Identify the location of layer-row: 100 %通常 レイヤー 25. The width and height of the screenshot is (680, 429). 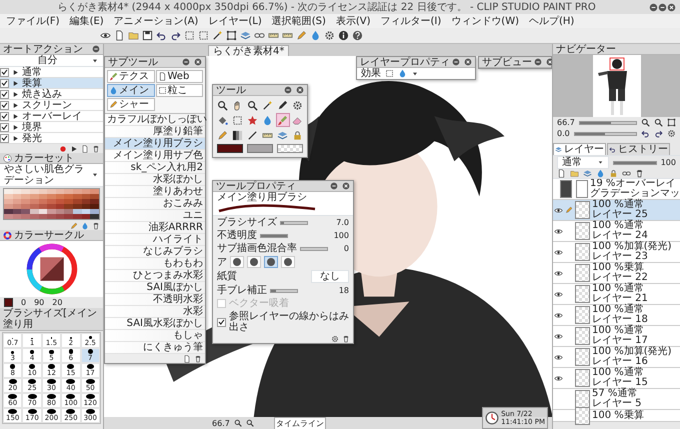
(616, 210).